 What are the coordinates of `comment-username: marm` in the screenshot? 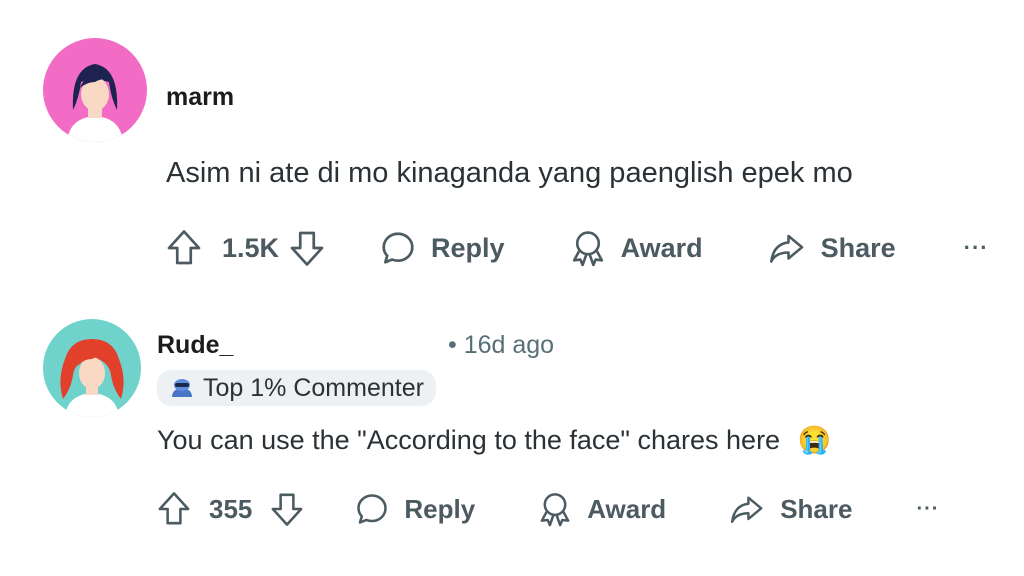 It's located at (200, 97).